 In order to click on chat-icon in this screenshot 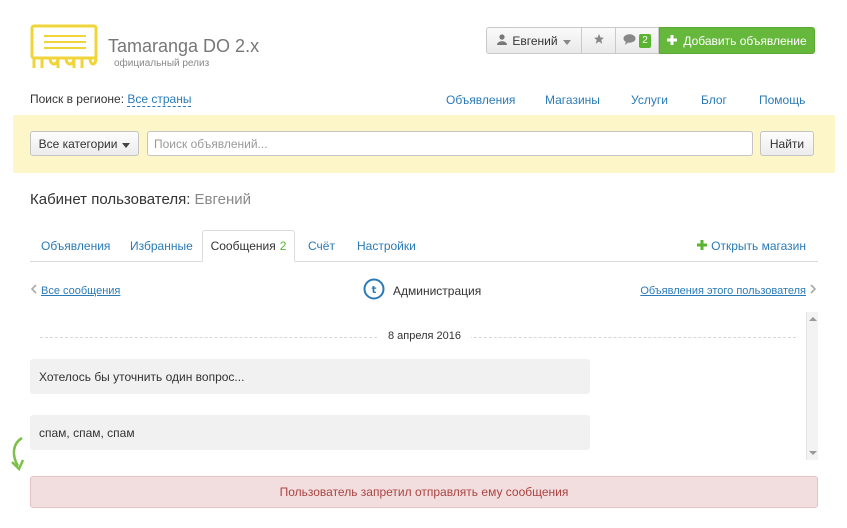, I will do `click(629, 40)`.